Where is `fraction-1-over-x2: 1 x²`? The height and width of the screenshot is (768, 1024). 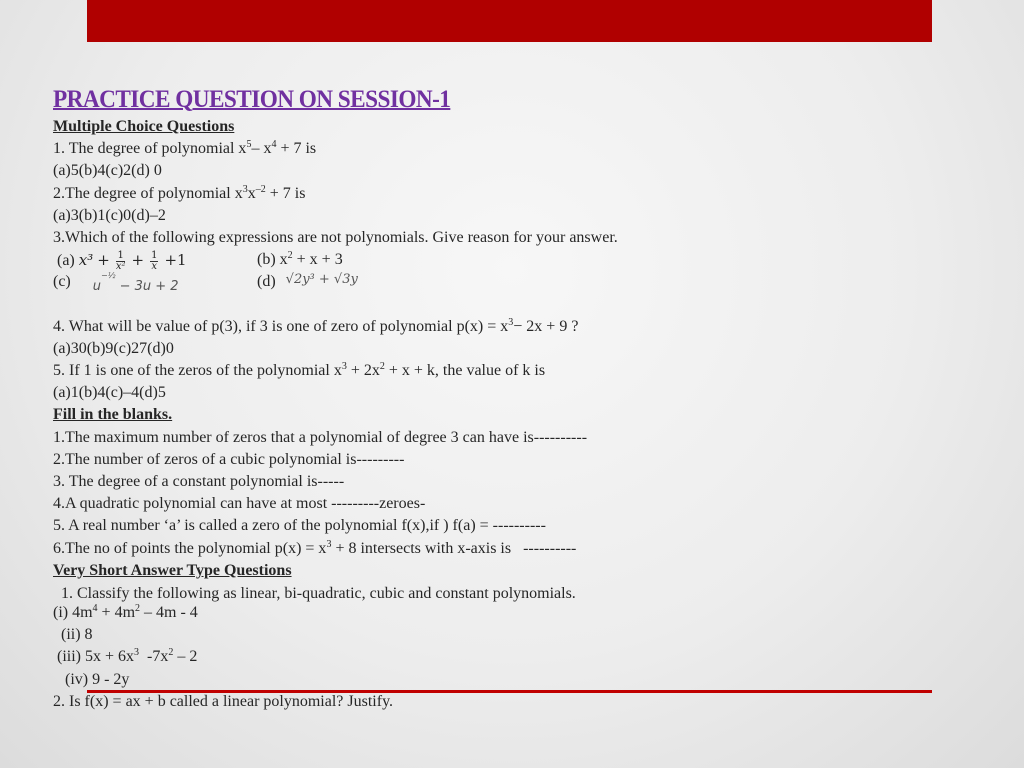
fraction-1-over-x2: 1 x² is located at coordinates (120, 261).